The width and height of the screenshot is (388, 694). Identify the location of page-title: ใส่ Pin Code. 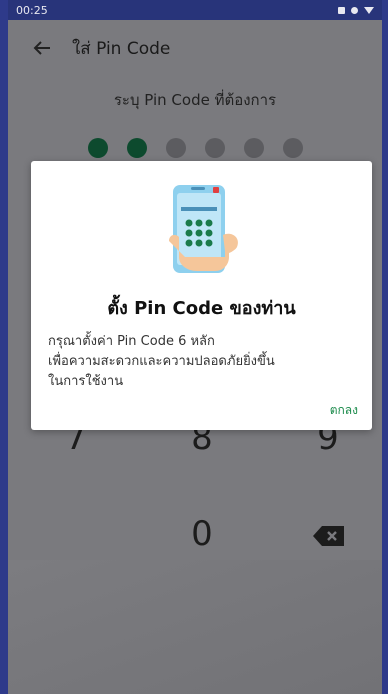
(121, 48).